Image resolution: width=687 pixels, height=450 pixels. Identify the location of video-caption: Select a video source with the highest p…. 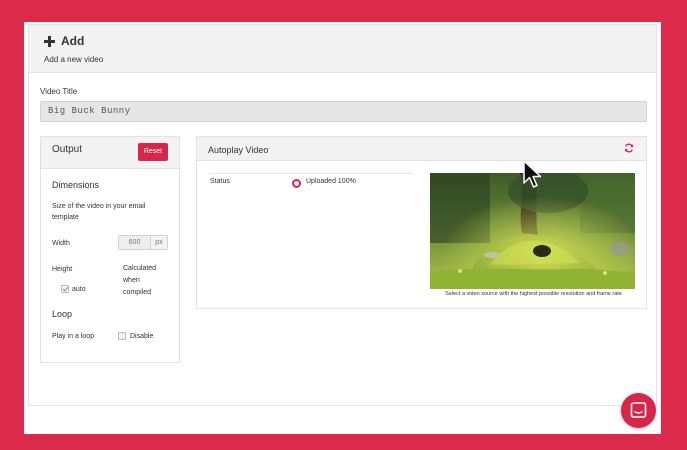
(533, 294).